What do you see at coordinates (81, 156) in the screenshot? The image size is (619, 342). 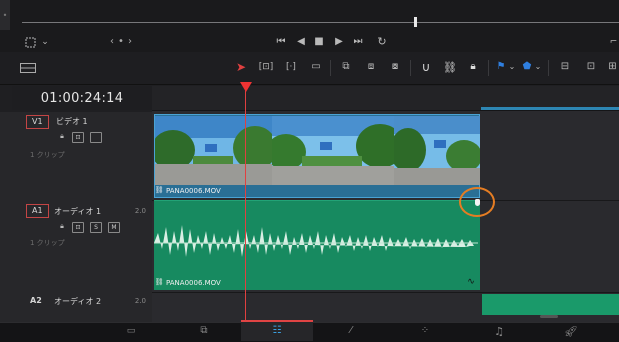 I see `track-header-v1: V1 ビデオ 1 🔒︎ ⊡ 1 クリップ` at bounding box center [81, 156].